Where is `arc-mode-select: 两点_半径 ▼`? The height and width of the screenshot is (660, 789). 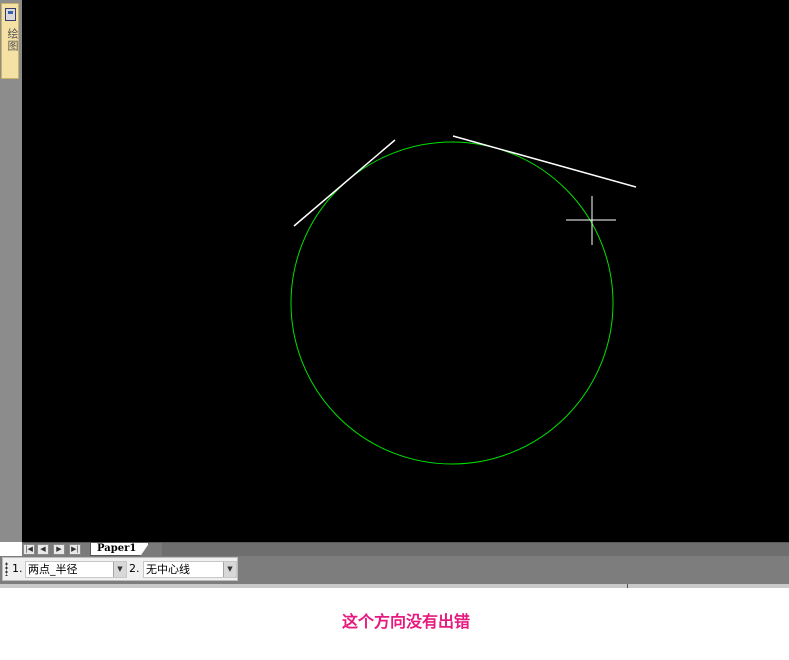
arc-mode-select: 两点_半径 ▼ is located at coordinates (76, 569).